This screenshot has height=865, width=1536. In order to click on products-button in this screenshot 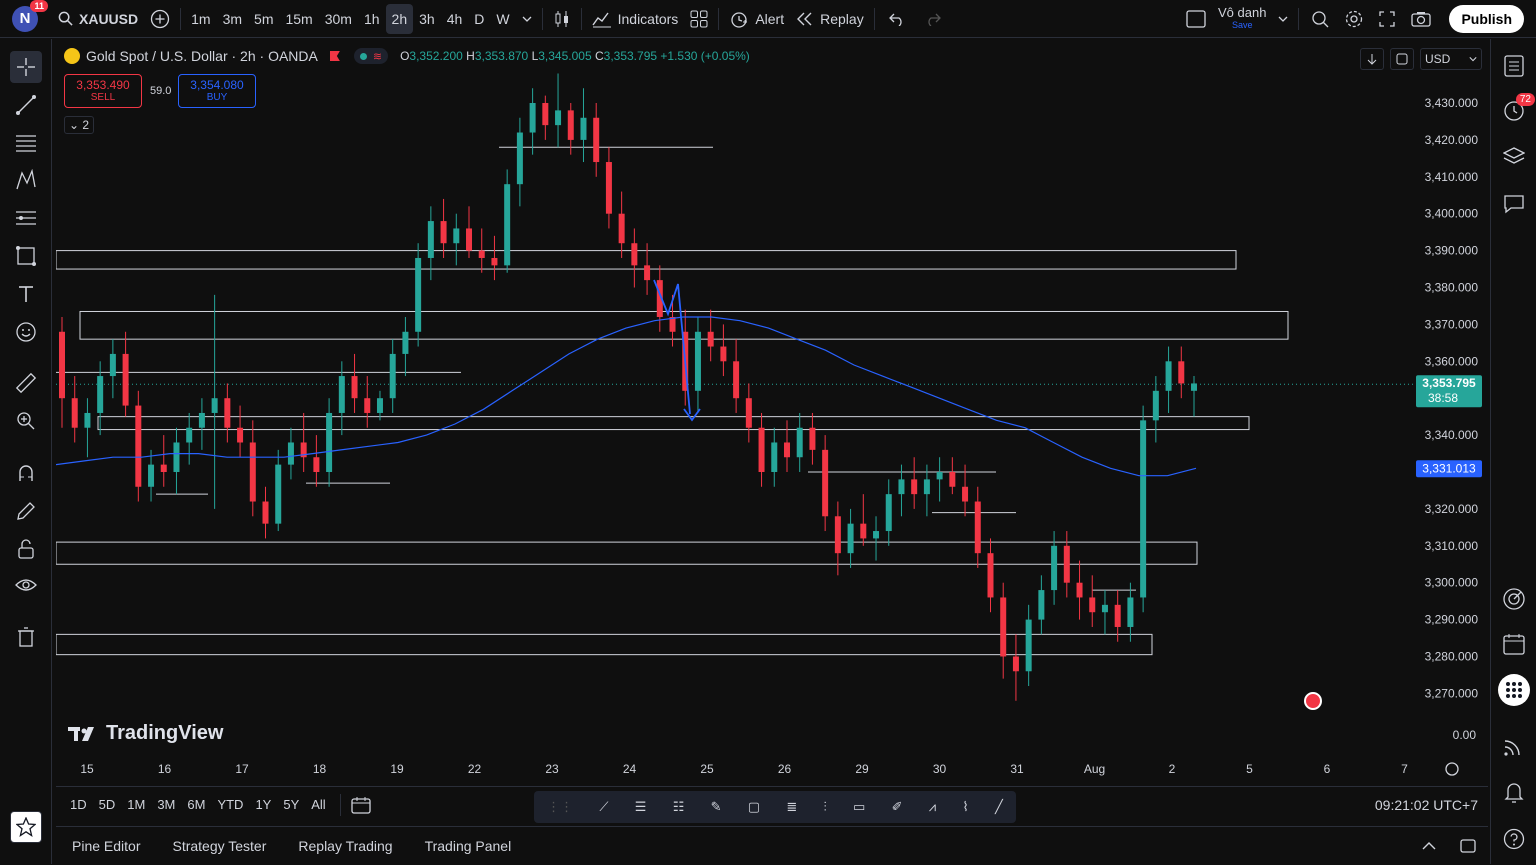, I will do `click(1514, 690)`.